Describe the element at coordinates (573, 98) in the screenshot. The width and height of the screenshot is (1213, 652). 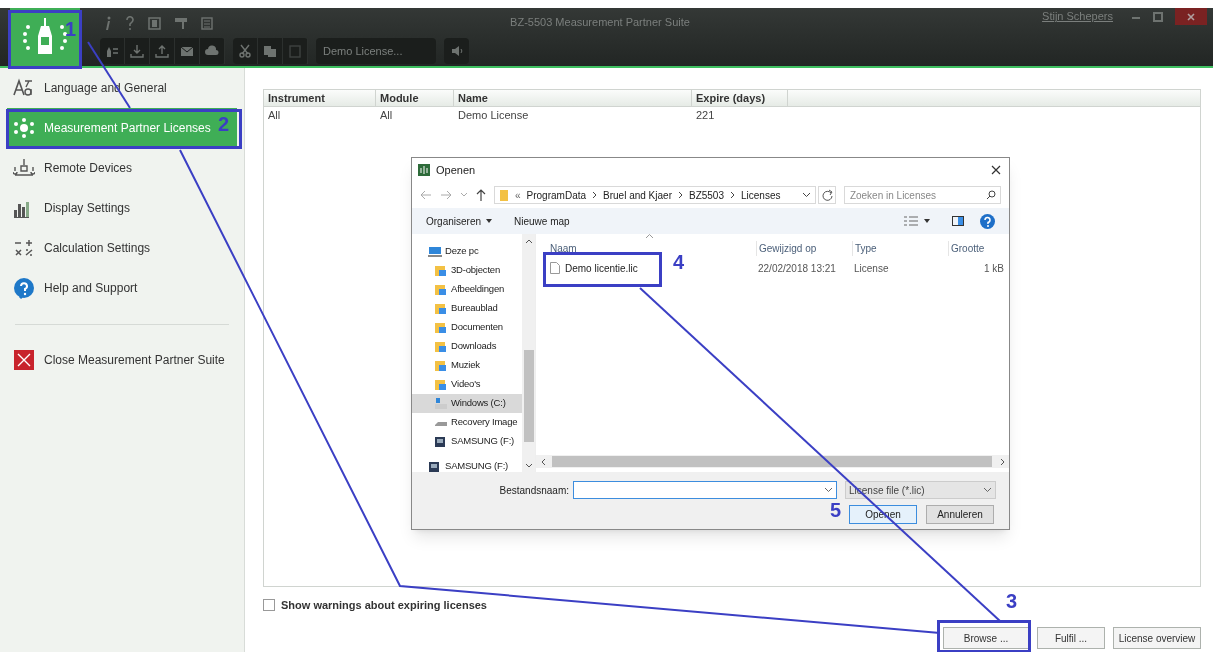
I see `column-header: Name` at that location.